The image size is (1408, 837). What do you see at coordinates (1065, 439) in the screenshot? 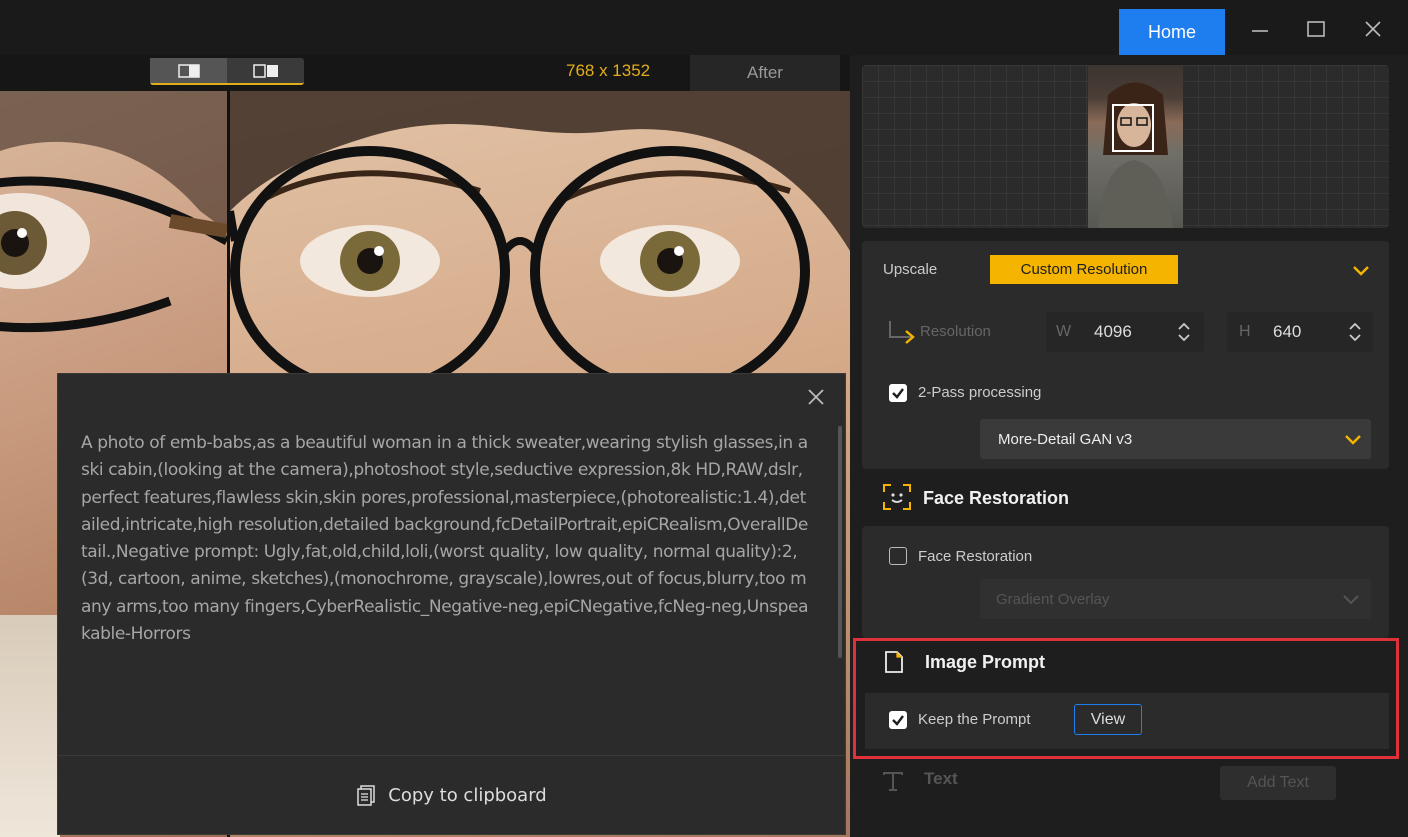
I see `model-value: More-Detail GAN v3` at bounding box center [1065, 439].